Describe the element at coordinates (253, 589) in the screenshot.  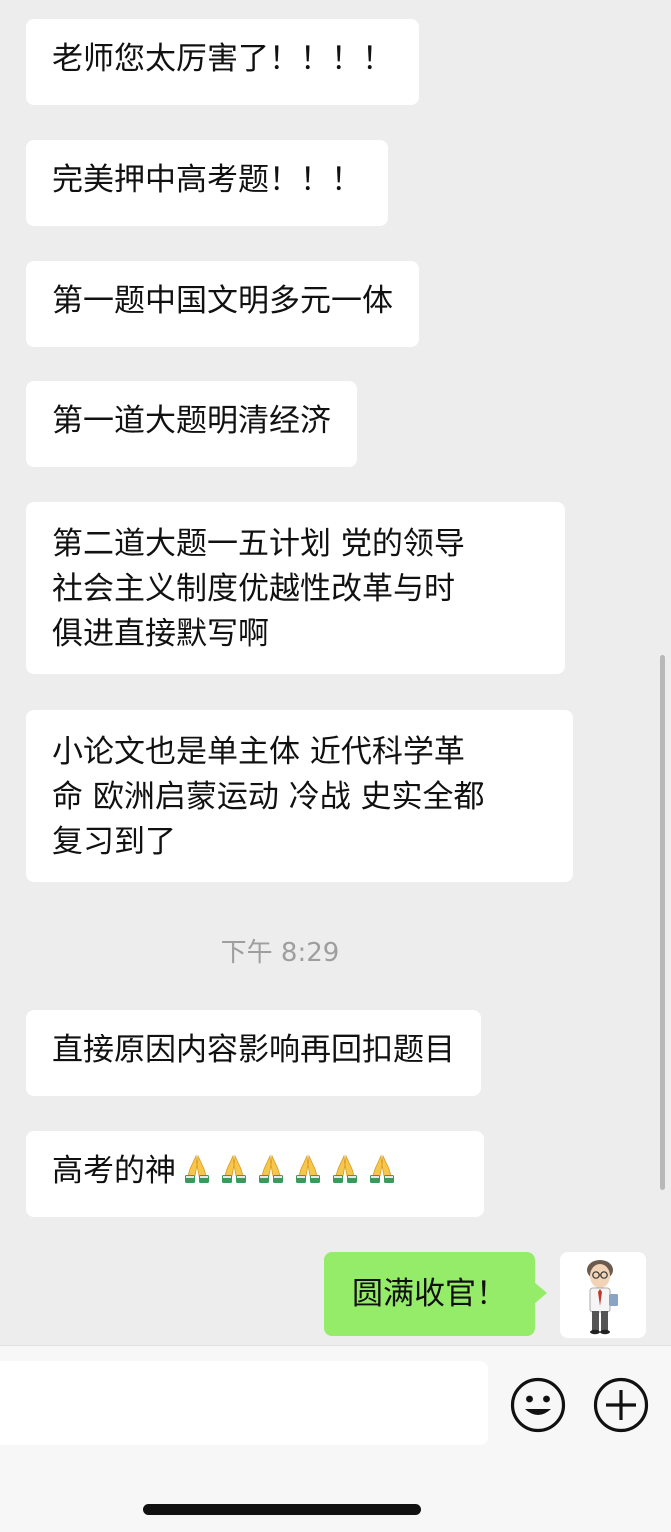
I see `message-text-line: 社会主义制度优越性改革与时` at that location.